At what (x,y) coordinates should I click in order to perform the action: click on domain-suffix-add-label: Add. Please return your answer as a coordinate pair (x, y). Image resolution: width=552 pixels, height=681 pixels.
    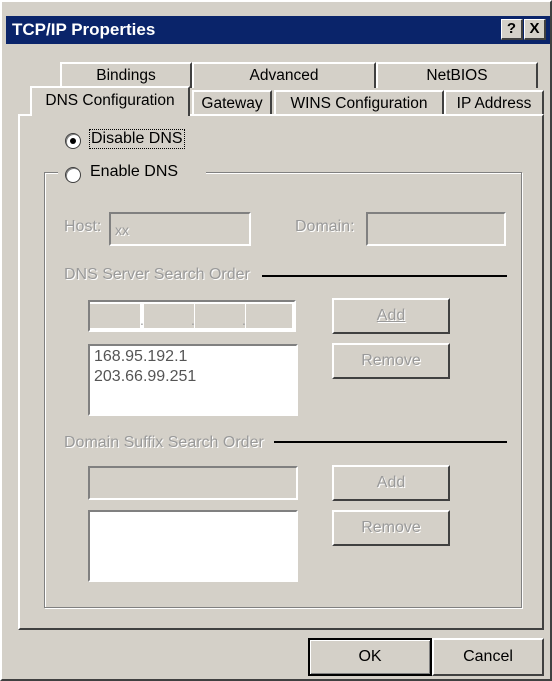
    Looking at the image, I should click on (391, 482).